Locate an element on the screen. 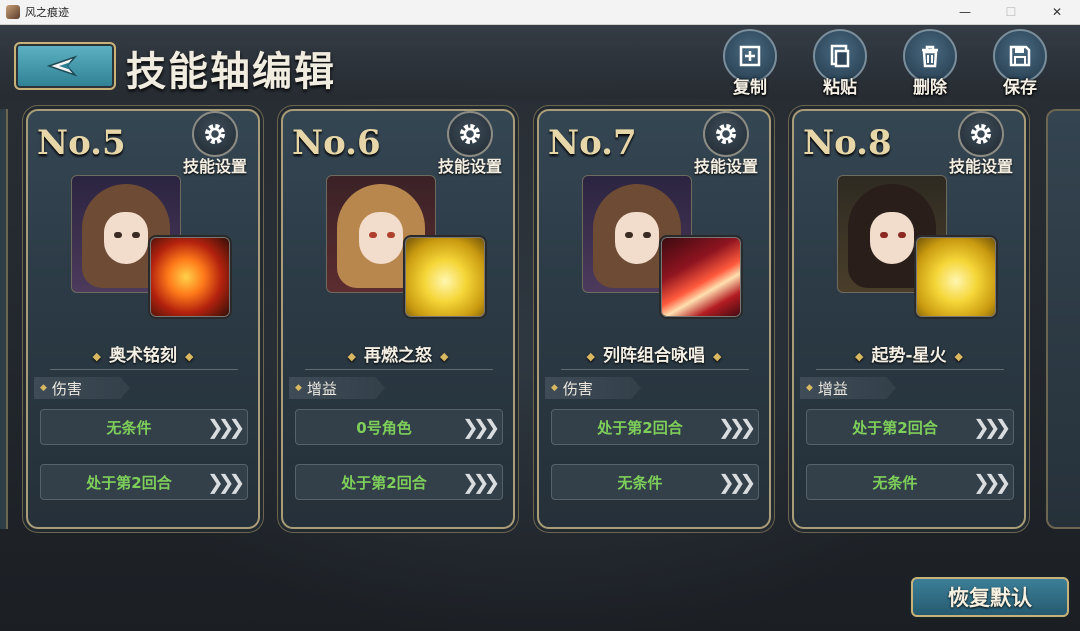 The image size is (1080, 631). condition-selector: 0号角色 ❯❯❯ is located at coordinates (399, 427).